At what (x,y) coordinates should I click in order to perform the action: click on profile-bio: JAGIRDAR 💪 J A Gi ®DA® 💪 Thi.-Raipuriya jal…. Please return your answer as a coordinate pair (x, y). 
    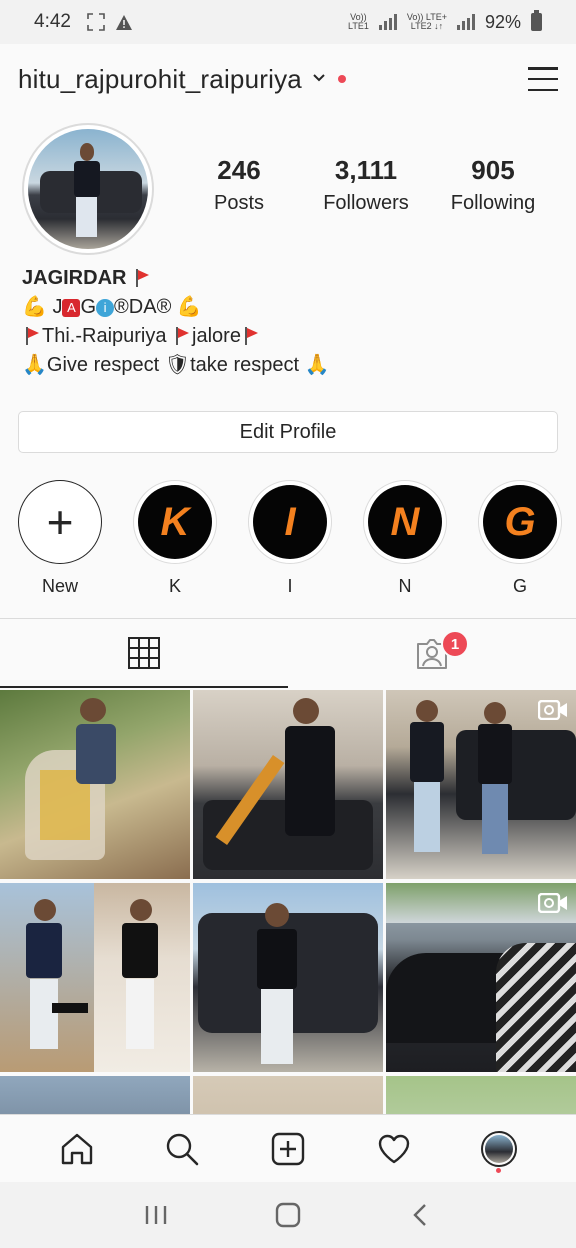
    Looking at the image, I should click on (176, 322).